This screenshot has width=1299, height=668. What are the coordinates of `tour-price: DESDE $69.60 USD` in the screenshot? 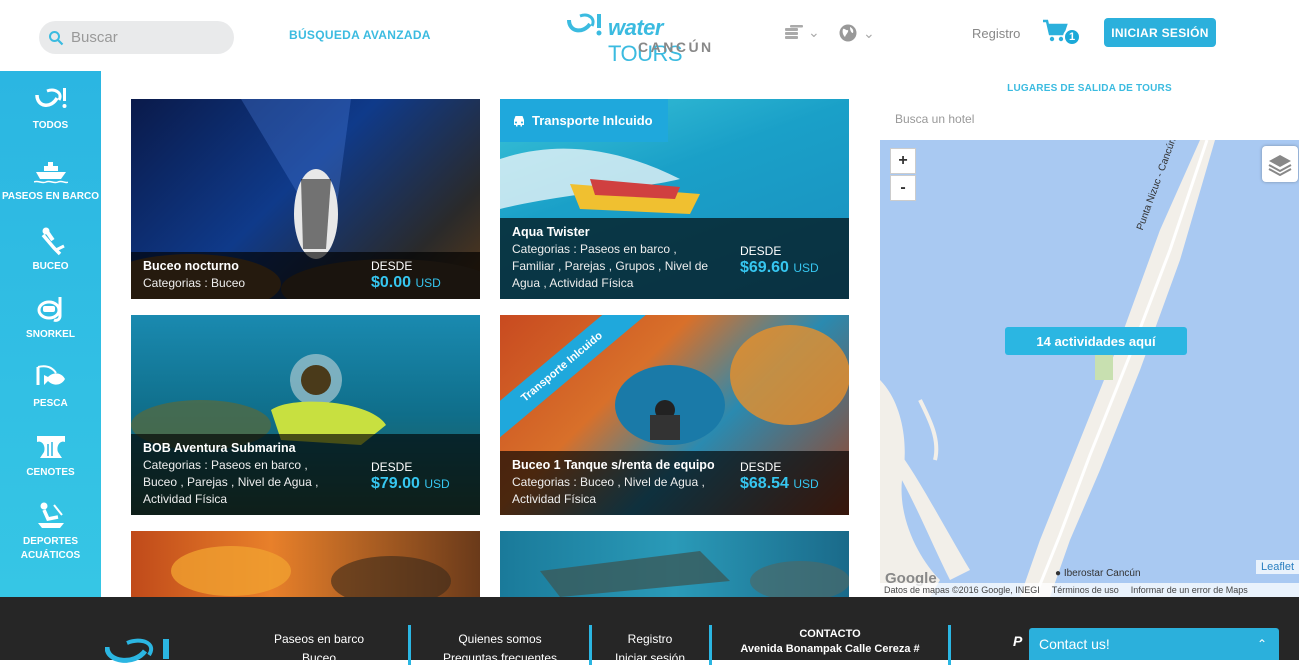 It's located at (779, 260).